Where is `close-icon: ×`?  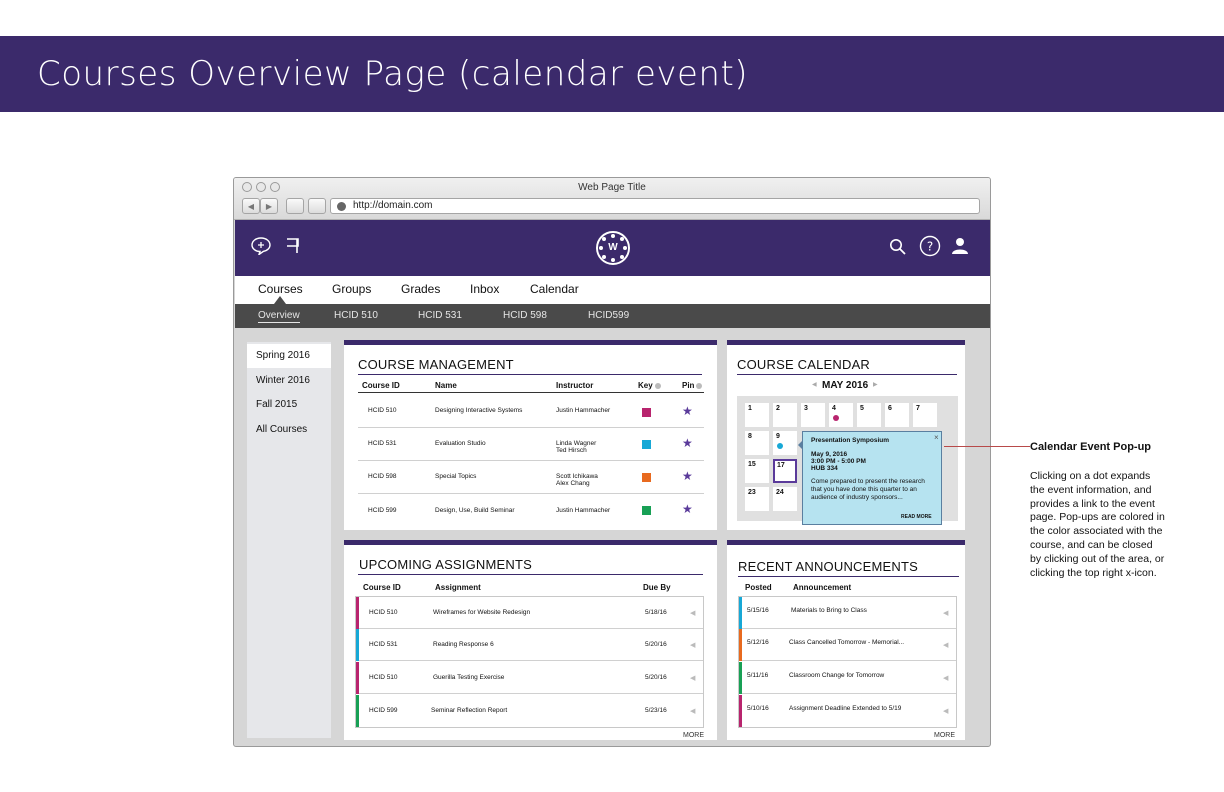
close-icon: × is located at coordinates (936, 437).